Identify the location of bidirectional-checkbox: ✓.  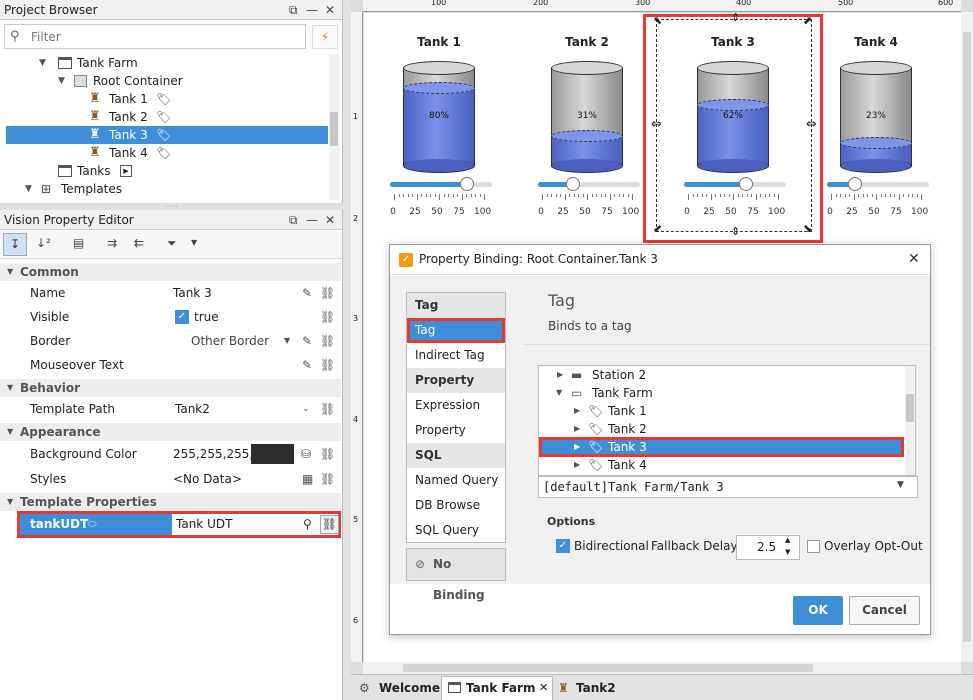
(563, 546).